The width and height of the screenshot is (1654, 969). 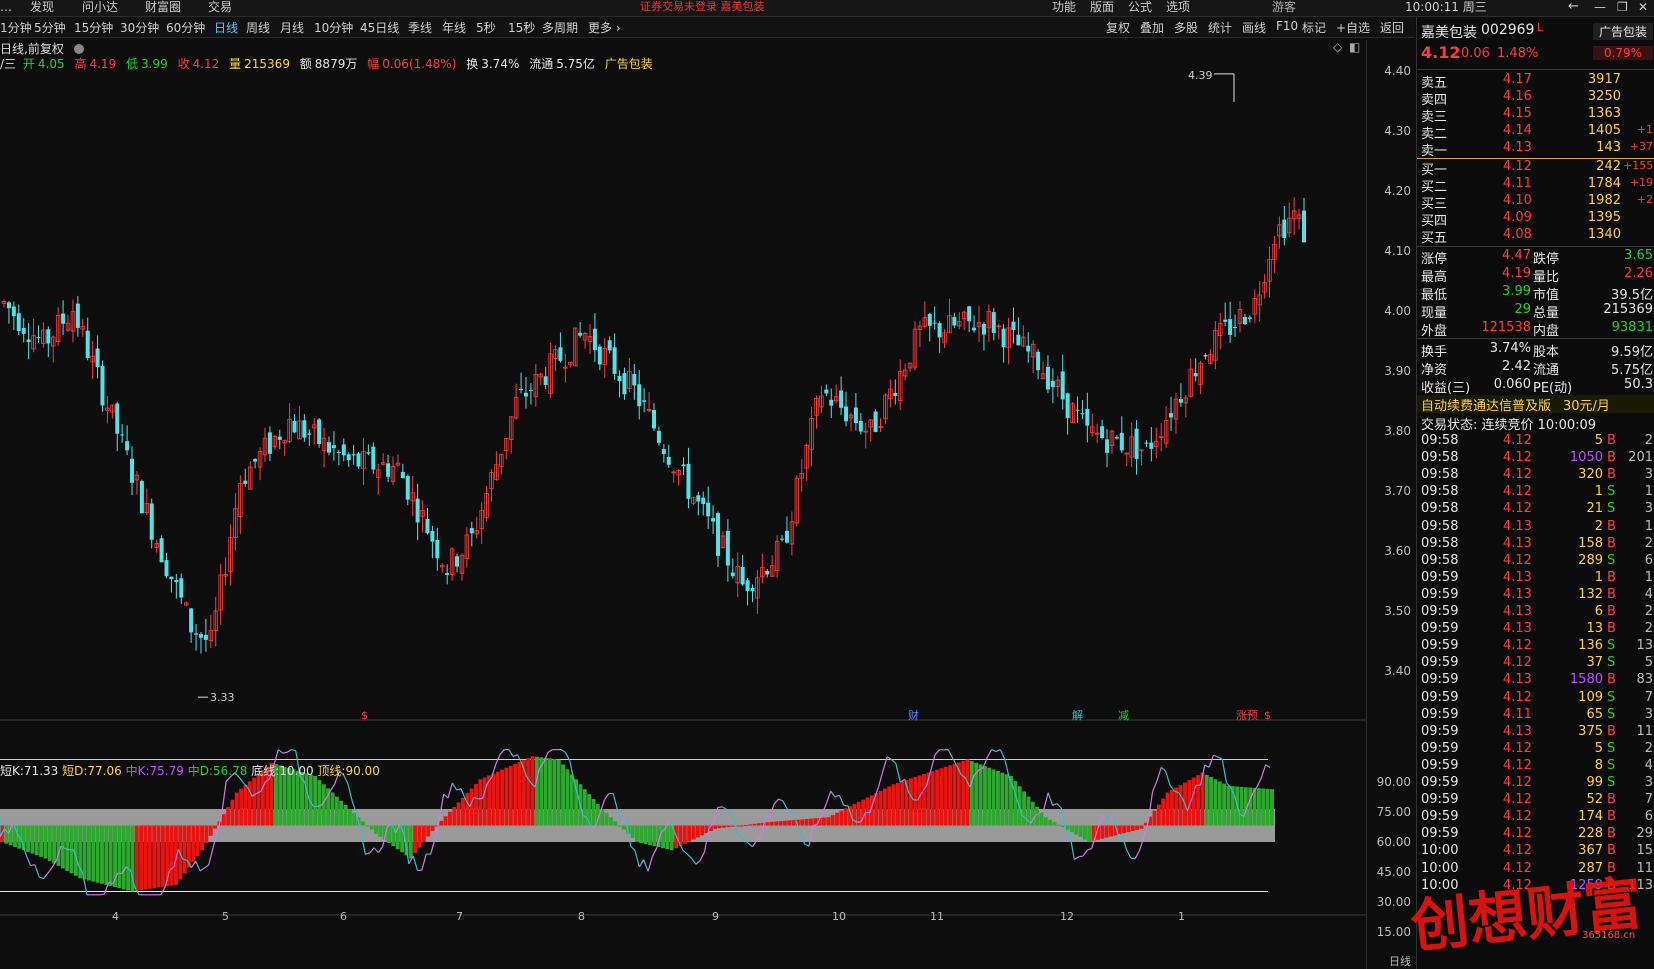 What do you see at coordinates (1623, 53) in the screenshot?
I see `sector-ad-pct: 0.79%` at bounding box center [1623, 53].